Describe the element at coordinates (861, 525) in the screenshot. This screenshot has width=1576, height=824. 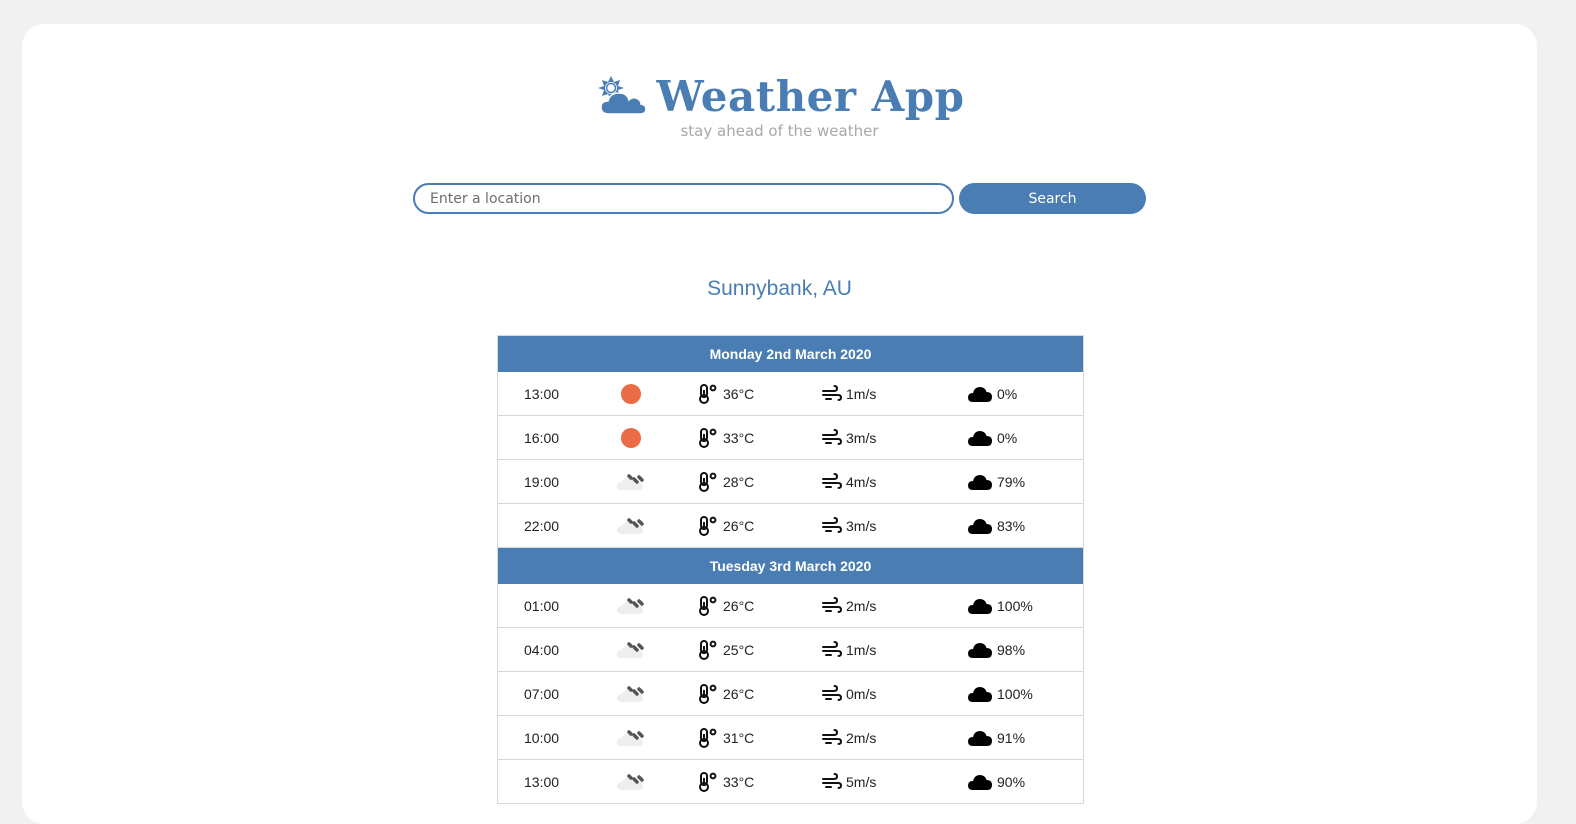
I see `wind-value: 3m/s` at that location.